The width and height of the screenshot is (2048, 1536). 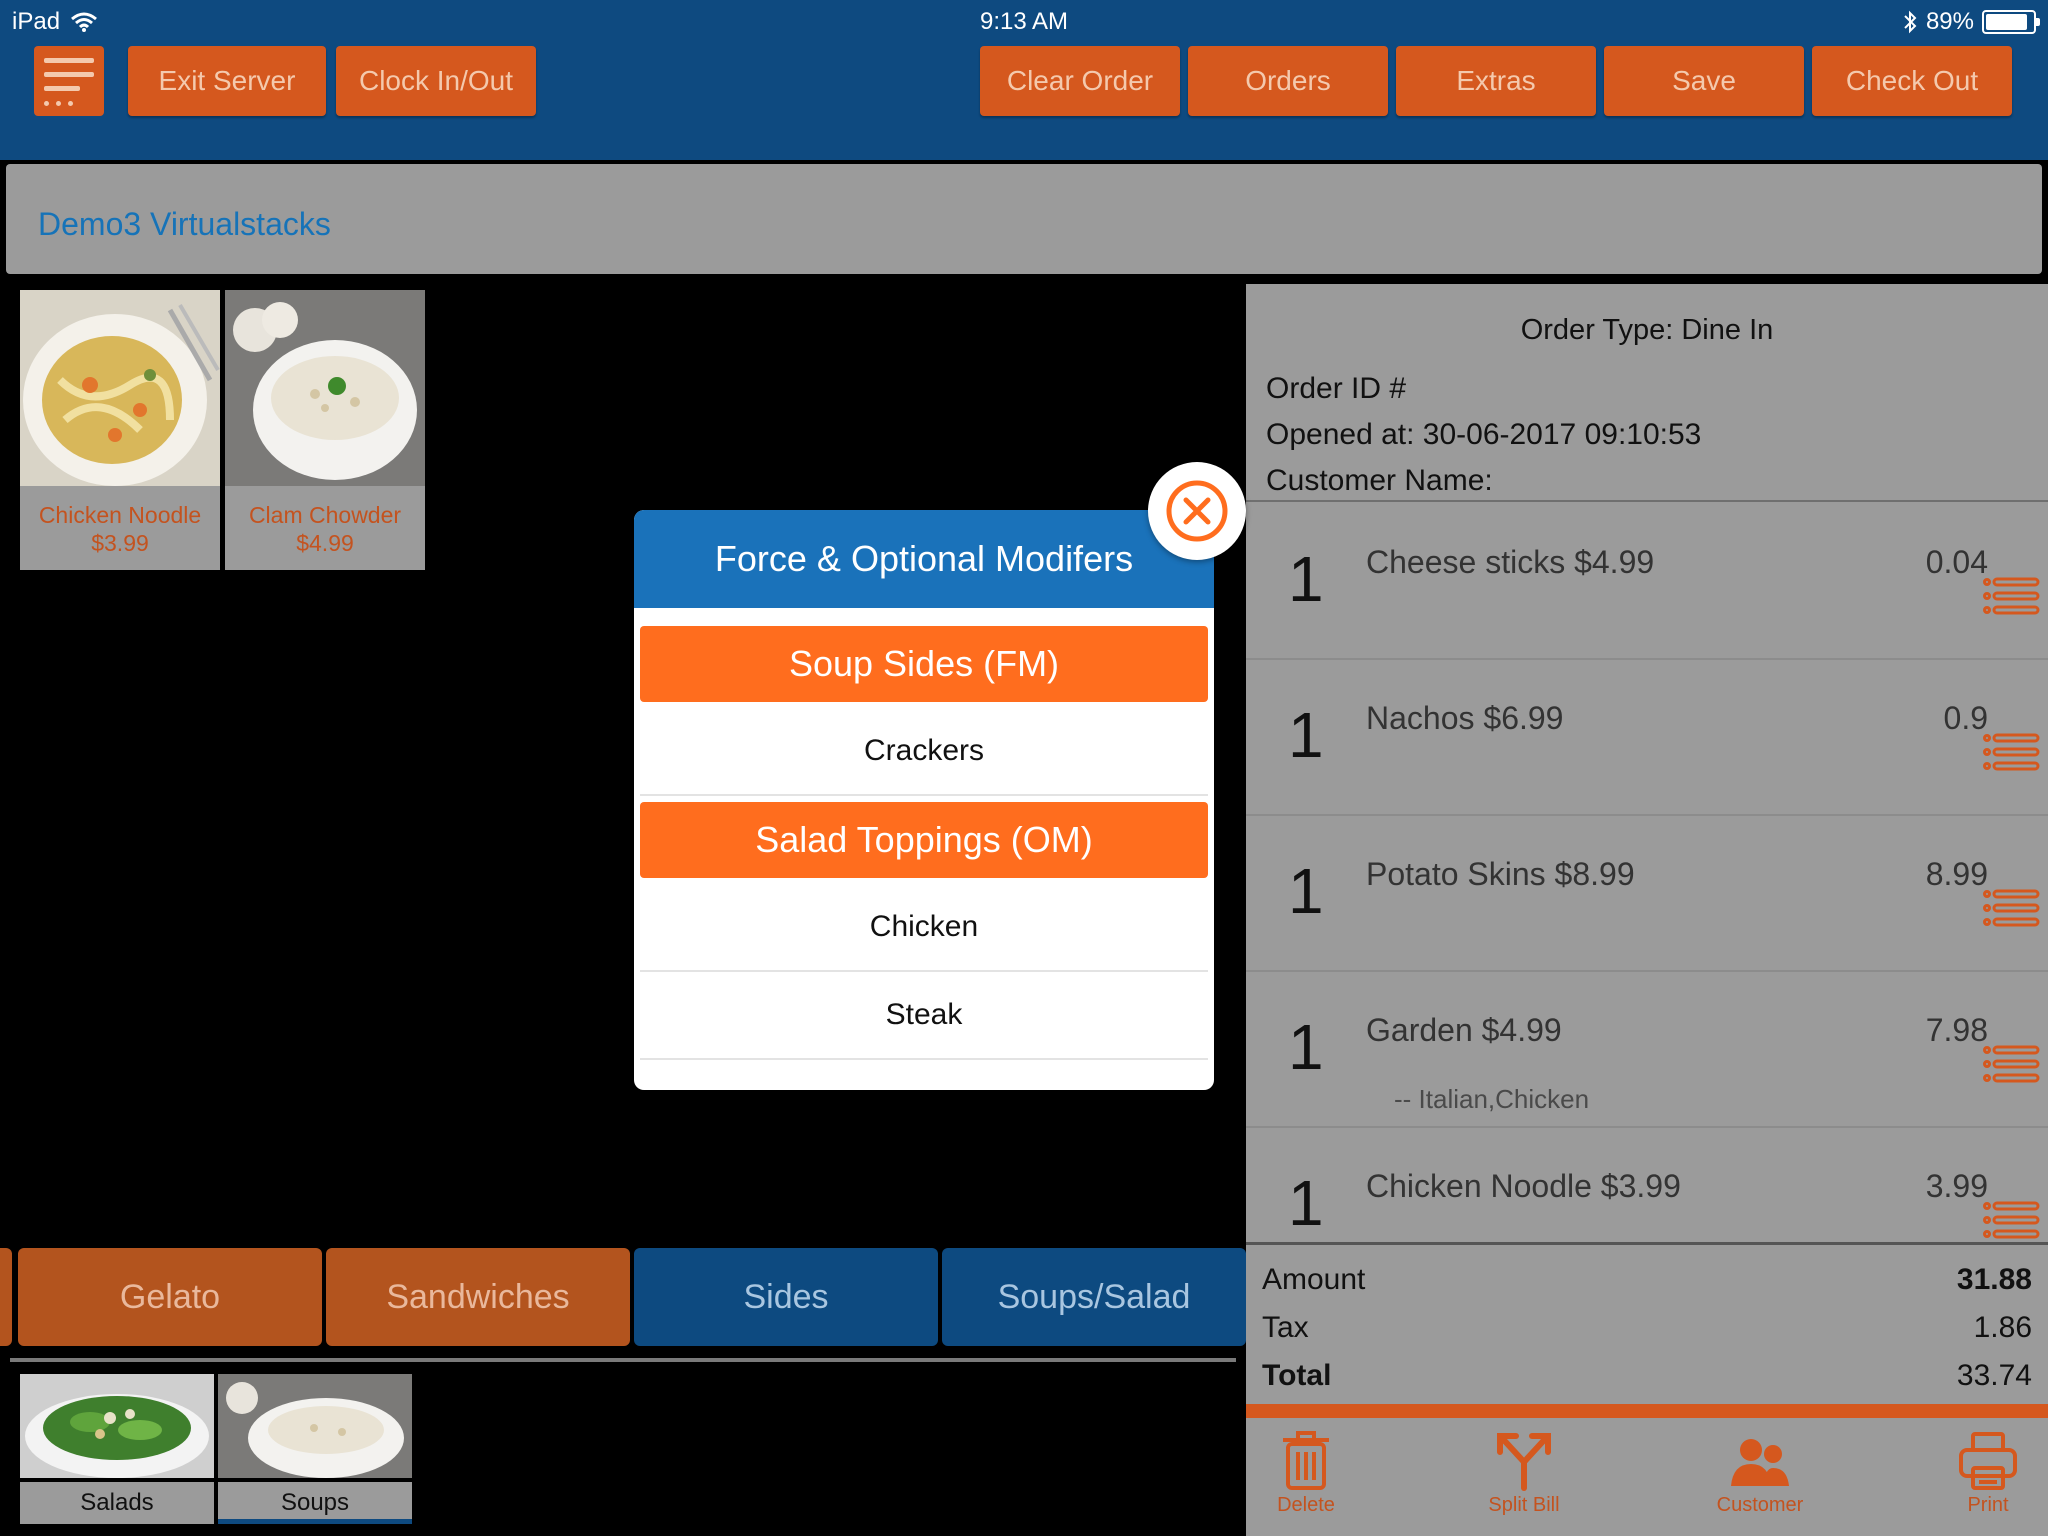 What do you see at coordinates (69, 81) in the screenshot?
I see `menu-button` at bounding box center [69, 81].